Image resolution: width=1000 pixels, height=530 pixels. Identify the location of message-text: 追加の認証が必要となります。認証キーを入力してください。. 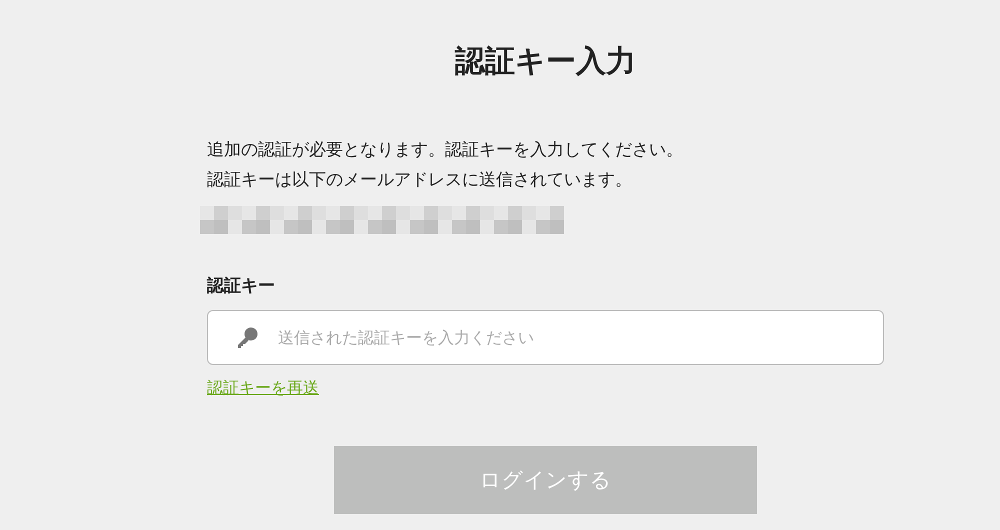
(445, 150).